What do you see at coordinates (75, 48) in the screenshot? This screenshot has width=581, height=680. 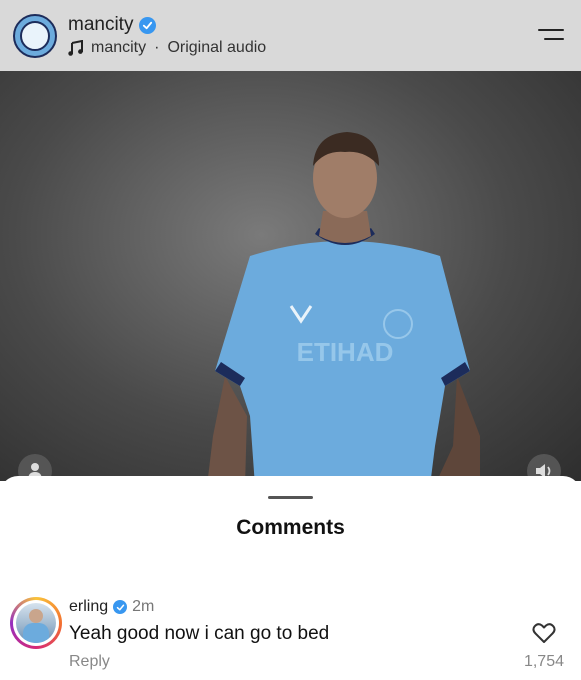 I see `music-note-icon` at bounding box center [75, 48].